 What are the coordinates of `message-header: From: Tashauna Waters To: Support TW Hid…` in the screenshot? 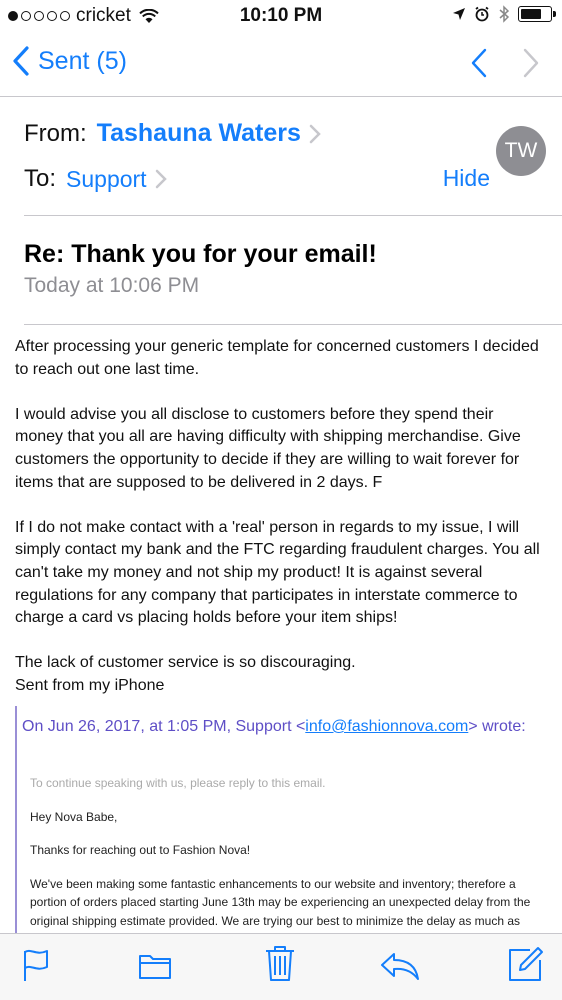 It's located at (293, 156).